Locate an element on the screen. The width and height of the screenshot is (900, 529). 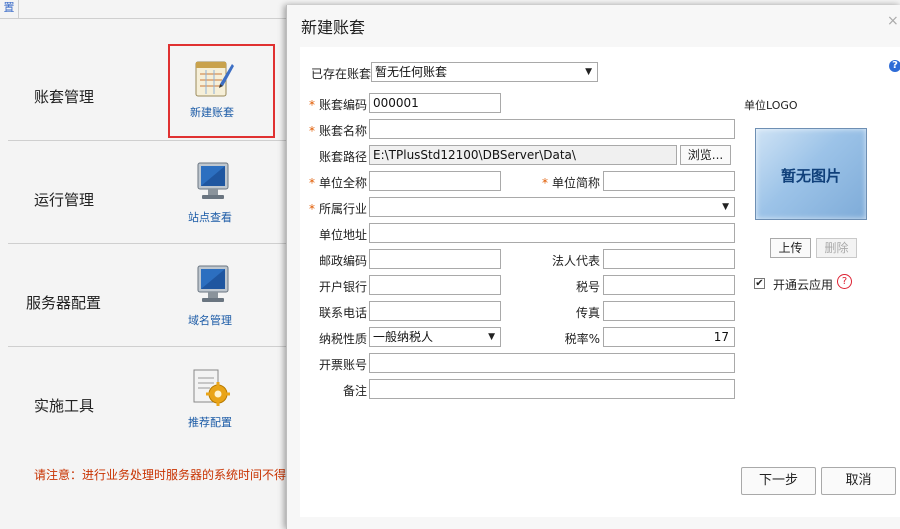
address-input is located at coordinates (552, 233).